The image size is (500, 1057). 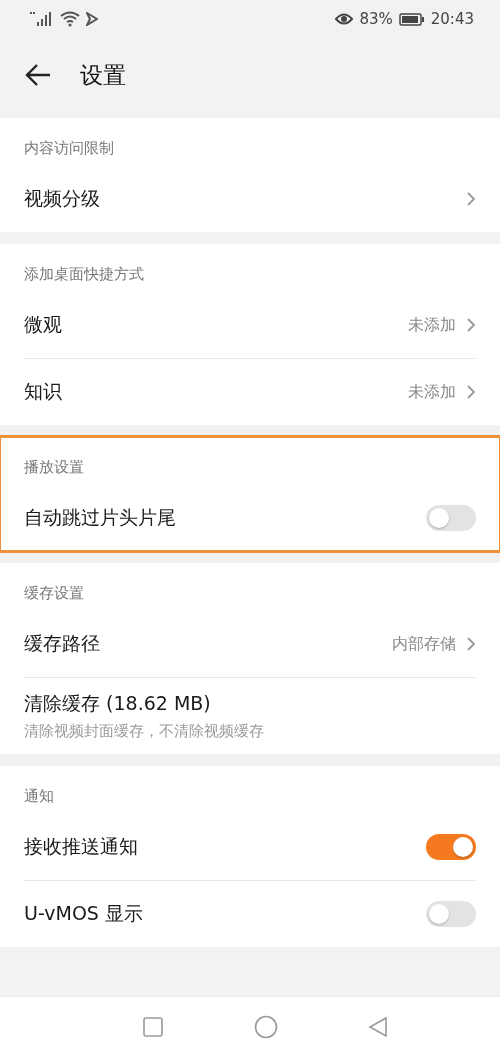 What do you see at coordinates (70, 19) in the screenshot?
I see `wifi-icon` at bounding box center [70, 19].